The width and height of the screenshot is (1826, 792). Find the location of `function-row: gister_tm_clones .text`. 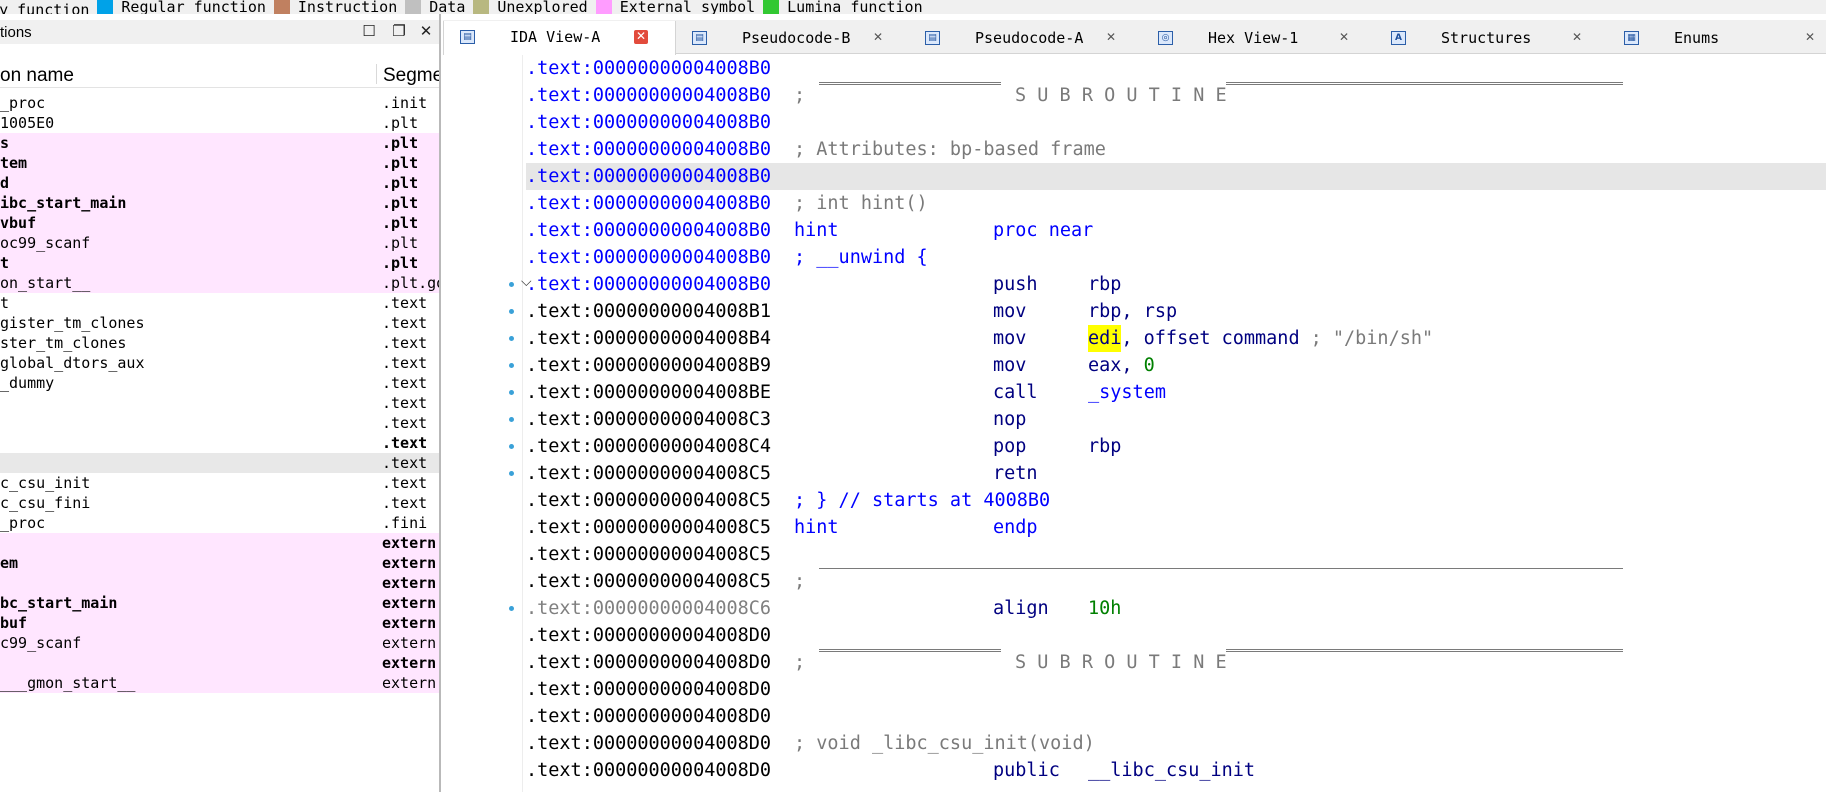

function-row: gister_tm_clones .text is located at coordinates (219, 323).